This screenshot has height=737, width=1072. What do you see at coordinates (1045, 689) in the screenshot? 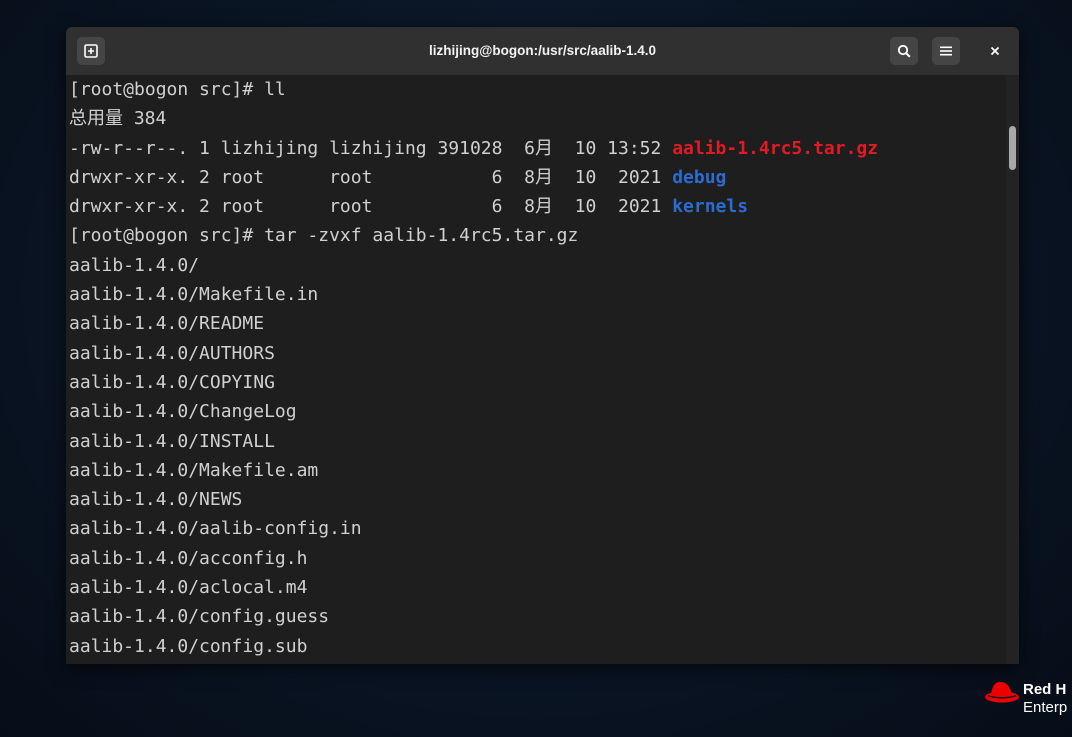
I see `brand-text-line1: Red H` at bounding box center [1045, 689].